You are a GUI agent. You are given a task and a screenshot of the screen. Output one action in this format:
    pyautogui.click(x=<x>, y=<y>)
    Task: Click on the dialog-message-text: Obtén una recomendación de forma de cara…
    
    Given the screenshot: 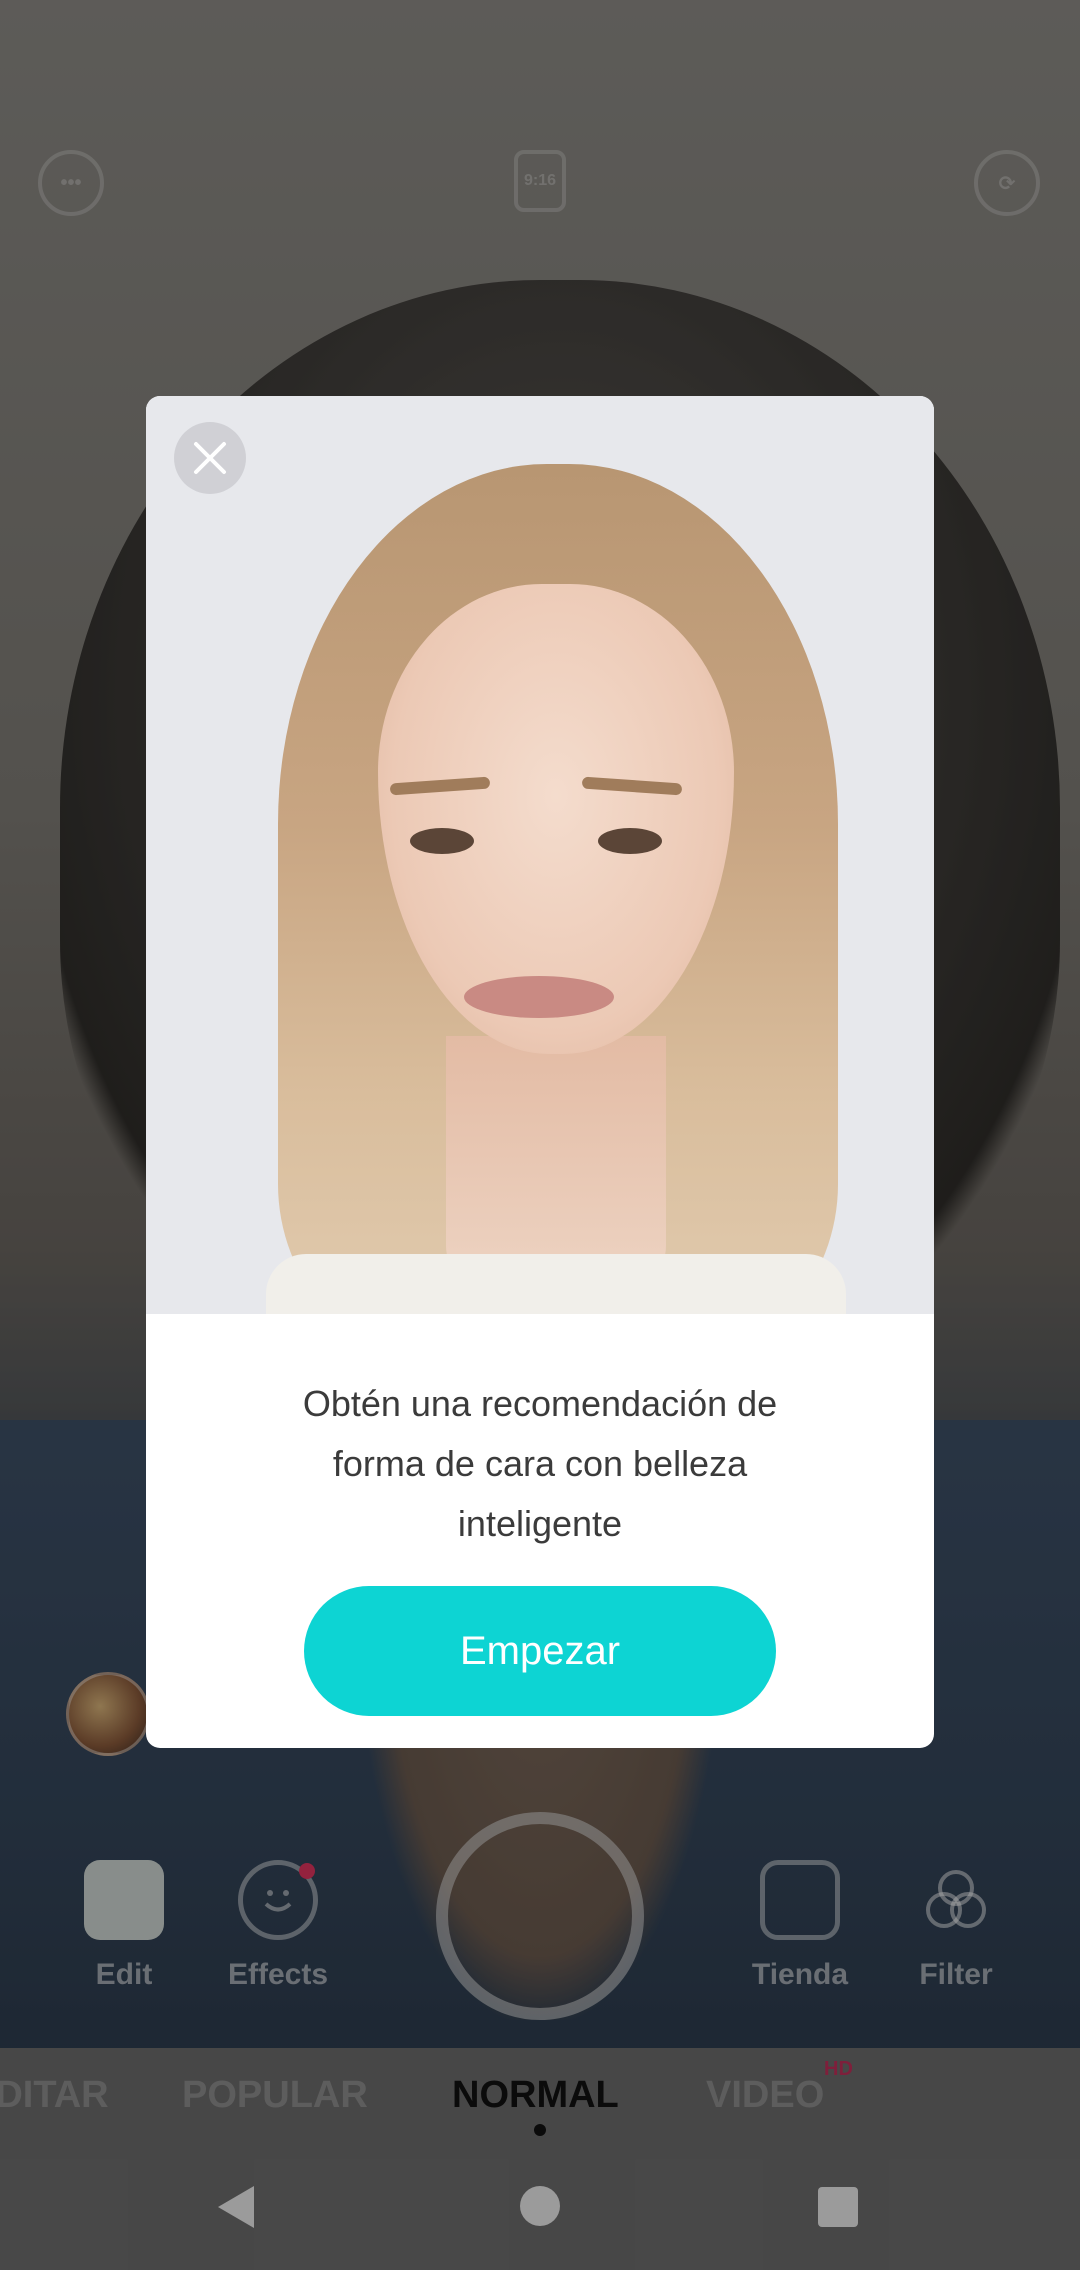 What is the action you would take?
    pyautogui.click(x=540, y=1463)
    